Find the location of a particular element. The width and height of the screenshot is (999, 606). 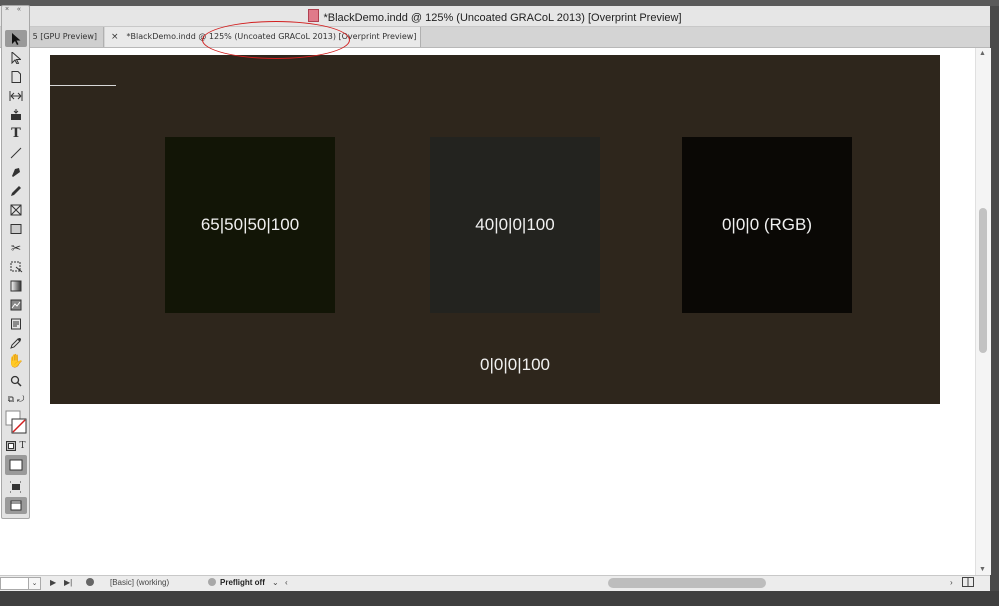

tools-panel: × « T ✂ ✋ ⧉ ⤾ T is located at coordinates (15, 262).